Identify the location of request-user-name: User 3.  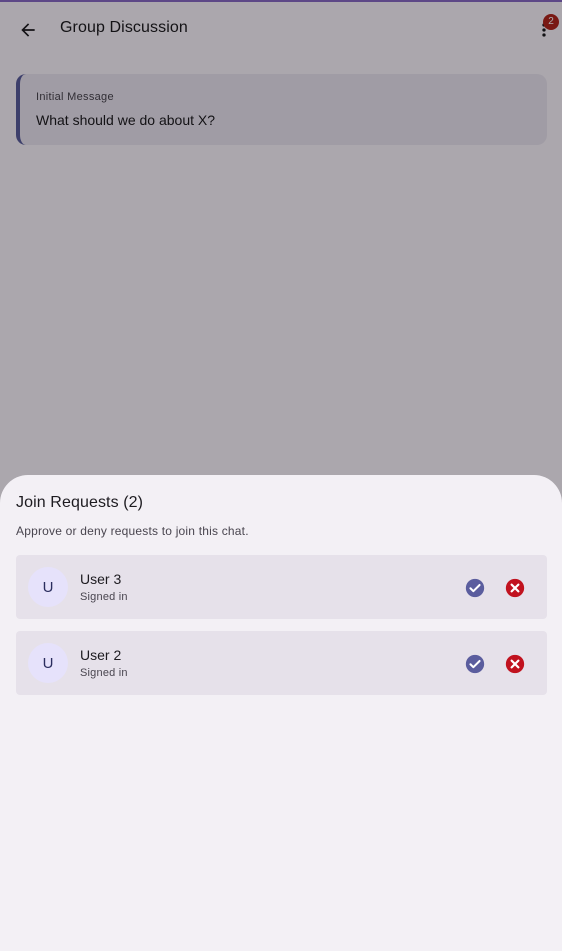
(101, 579).